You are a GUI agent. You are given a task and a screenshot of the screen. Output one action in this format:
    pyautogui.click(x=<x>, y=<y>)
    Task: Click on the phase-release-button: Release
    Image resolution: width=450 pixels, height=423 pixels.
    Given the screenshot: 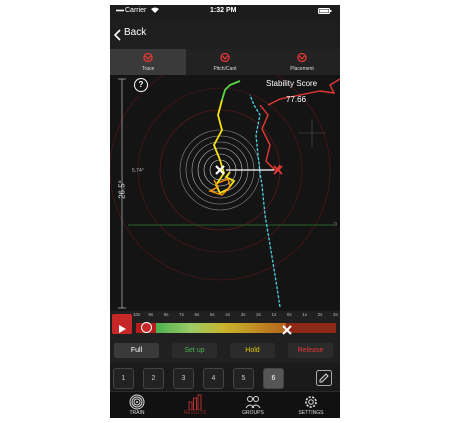 What is the action you would take?
    pyautogui.click(x=310, y=350)
    